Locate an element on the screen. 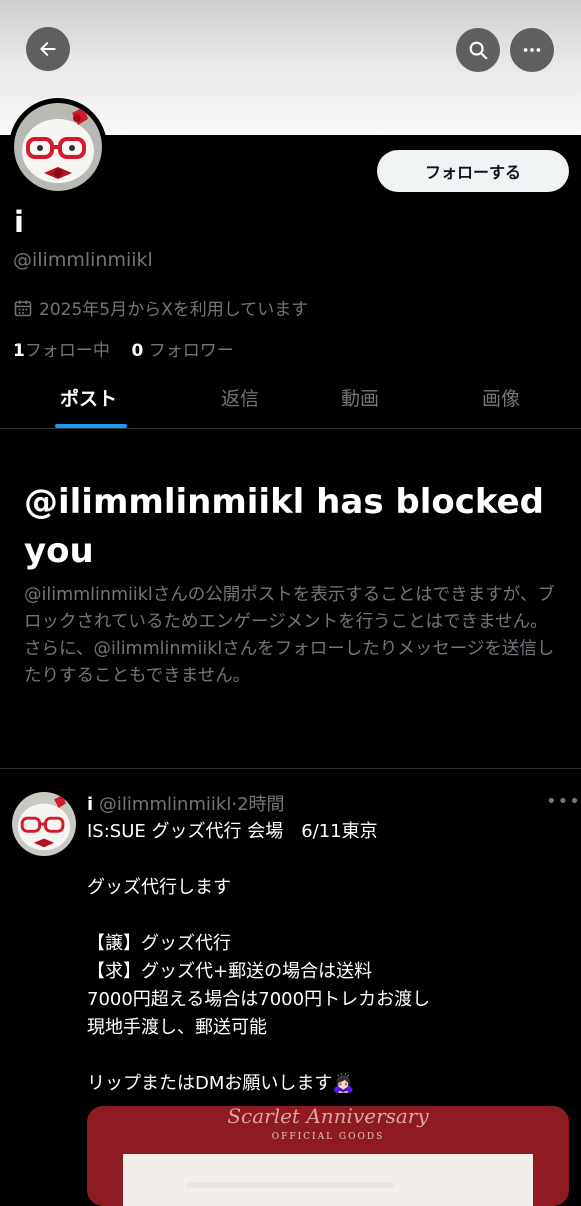  followers-link: 0 フォロワー is located at coordinates (182, 351).